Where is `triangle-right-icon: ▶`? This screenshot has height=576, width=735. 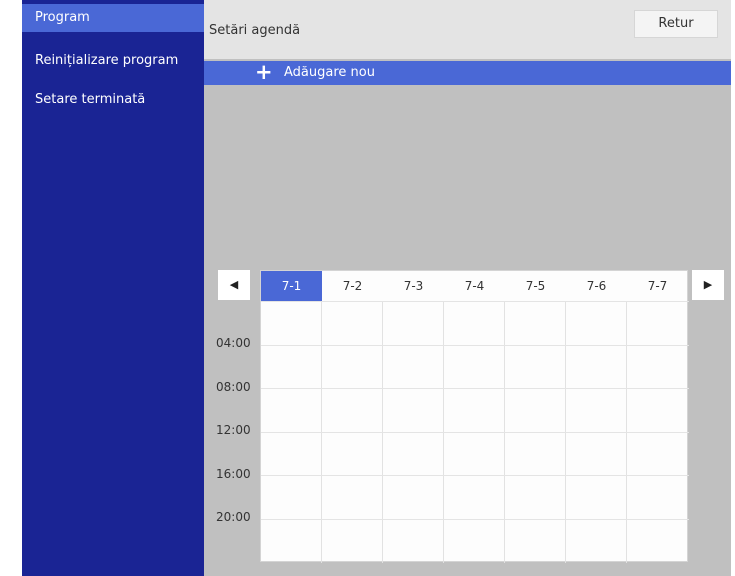
triangle-right-icon: ▶ is located at coordinates (708, 284).